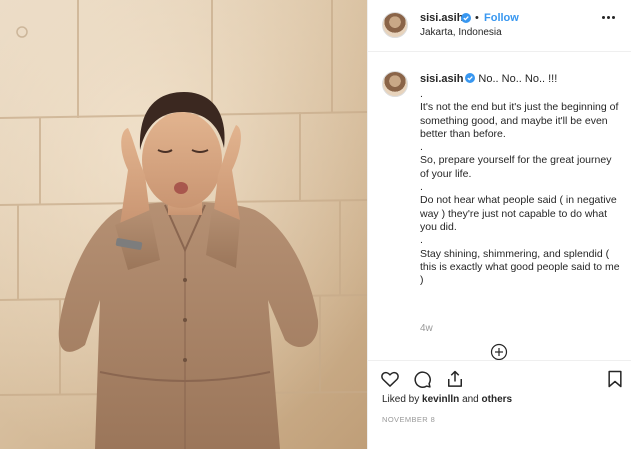  What do you see at coordinates (426, 328) in the screenshot?
I see `caption-time-ago: 4w` at bounding box center [426, 328].